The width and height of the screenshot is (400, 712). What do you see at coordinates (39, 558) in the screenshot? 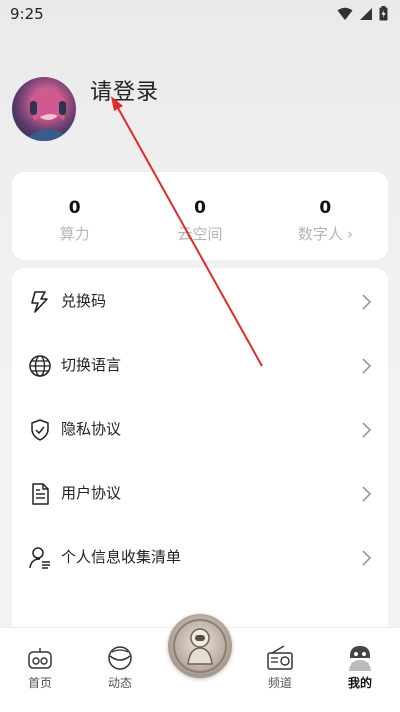
I see `user-list-icon` at bounding box center [39, 558].